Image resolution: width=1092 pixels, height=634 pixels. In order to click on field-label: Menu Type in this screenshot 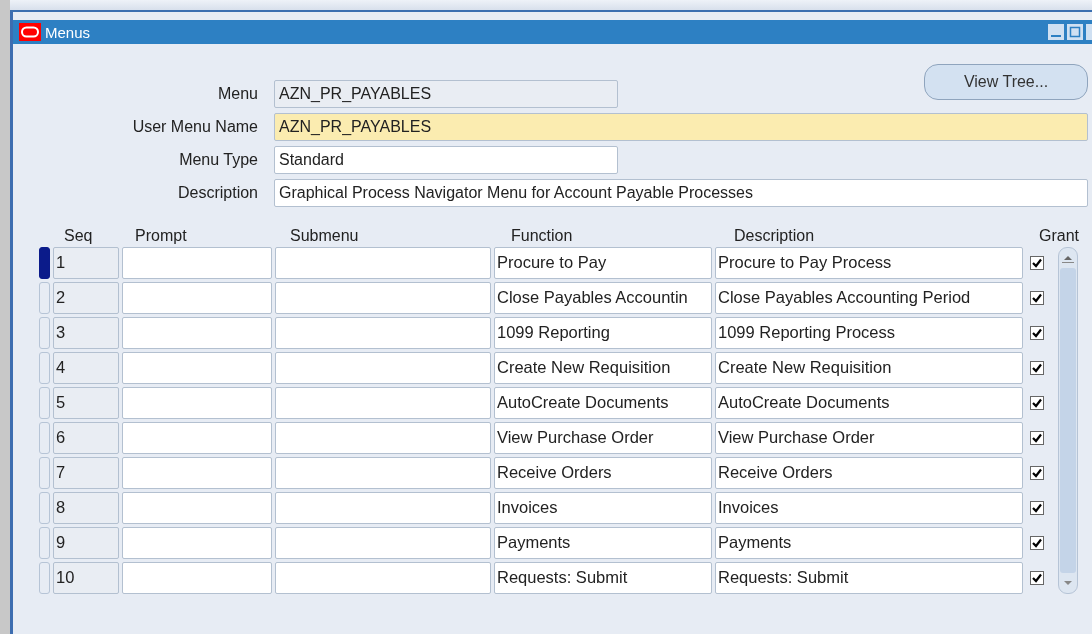, I will do `click(218, 160)`.